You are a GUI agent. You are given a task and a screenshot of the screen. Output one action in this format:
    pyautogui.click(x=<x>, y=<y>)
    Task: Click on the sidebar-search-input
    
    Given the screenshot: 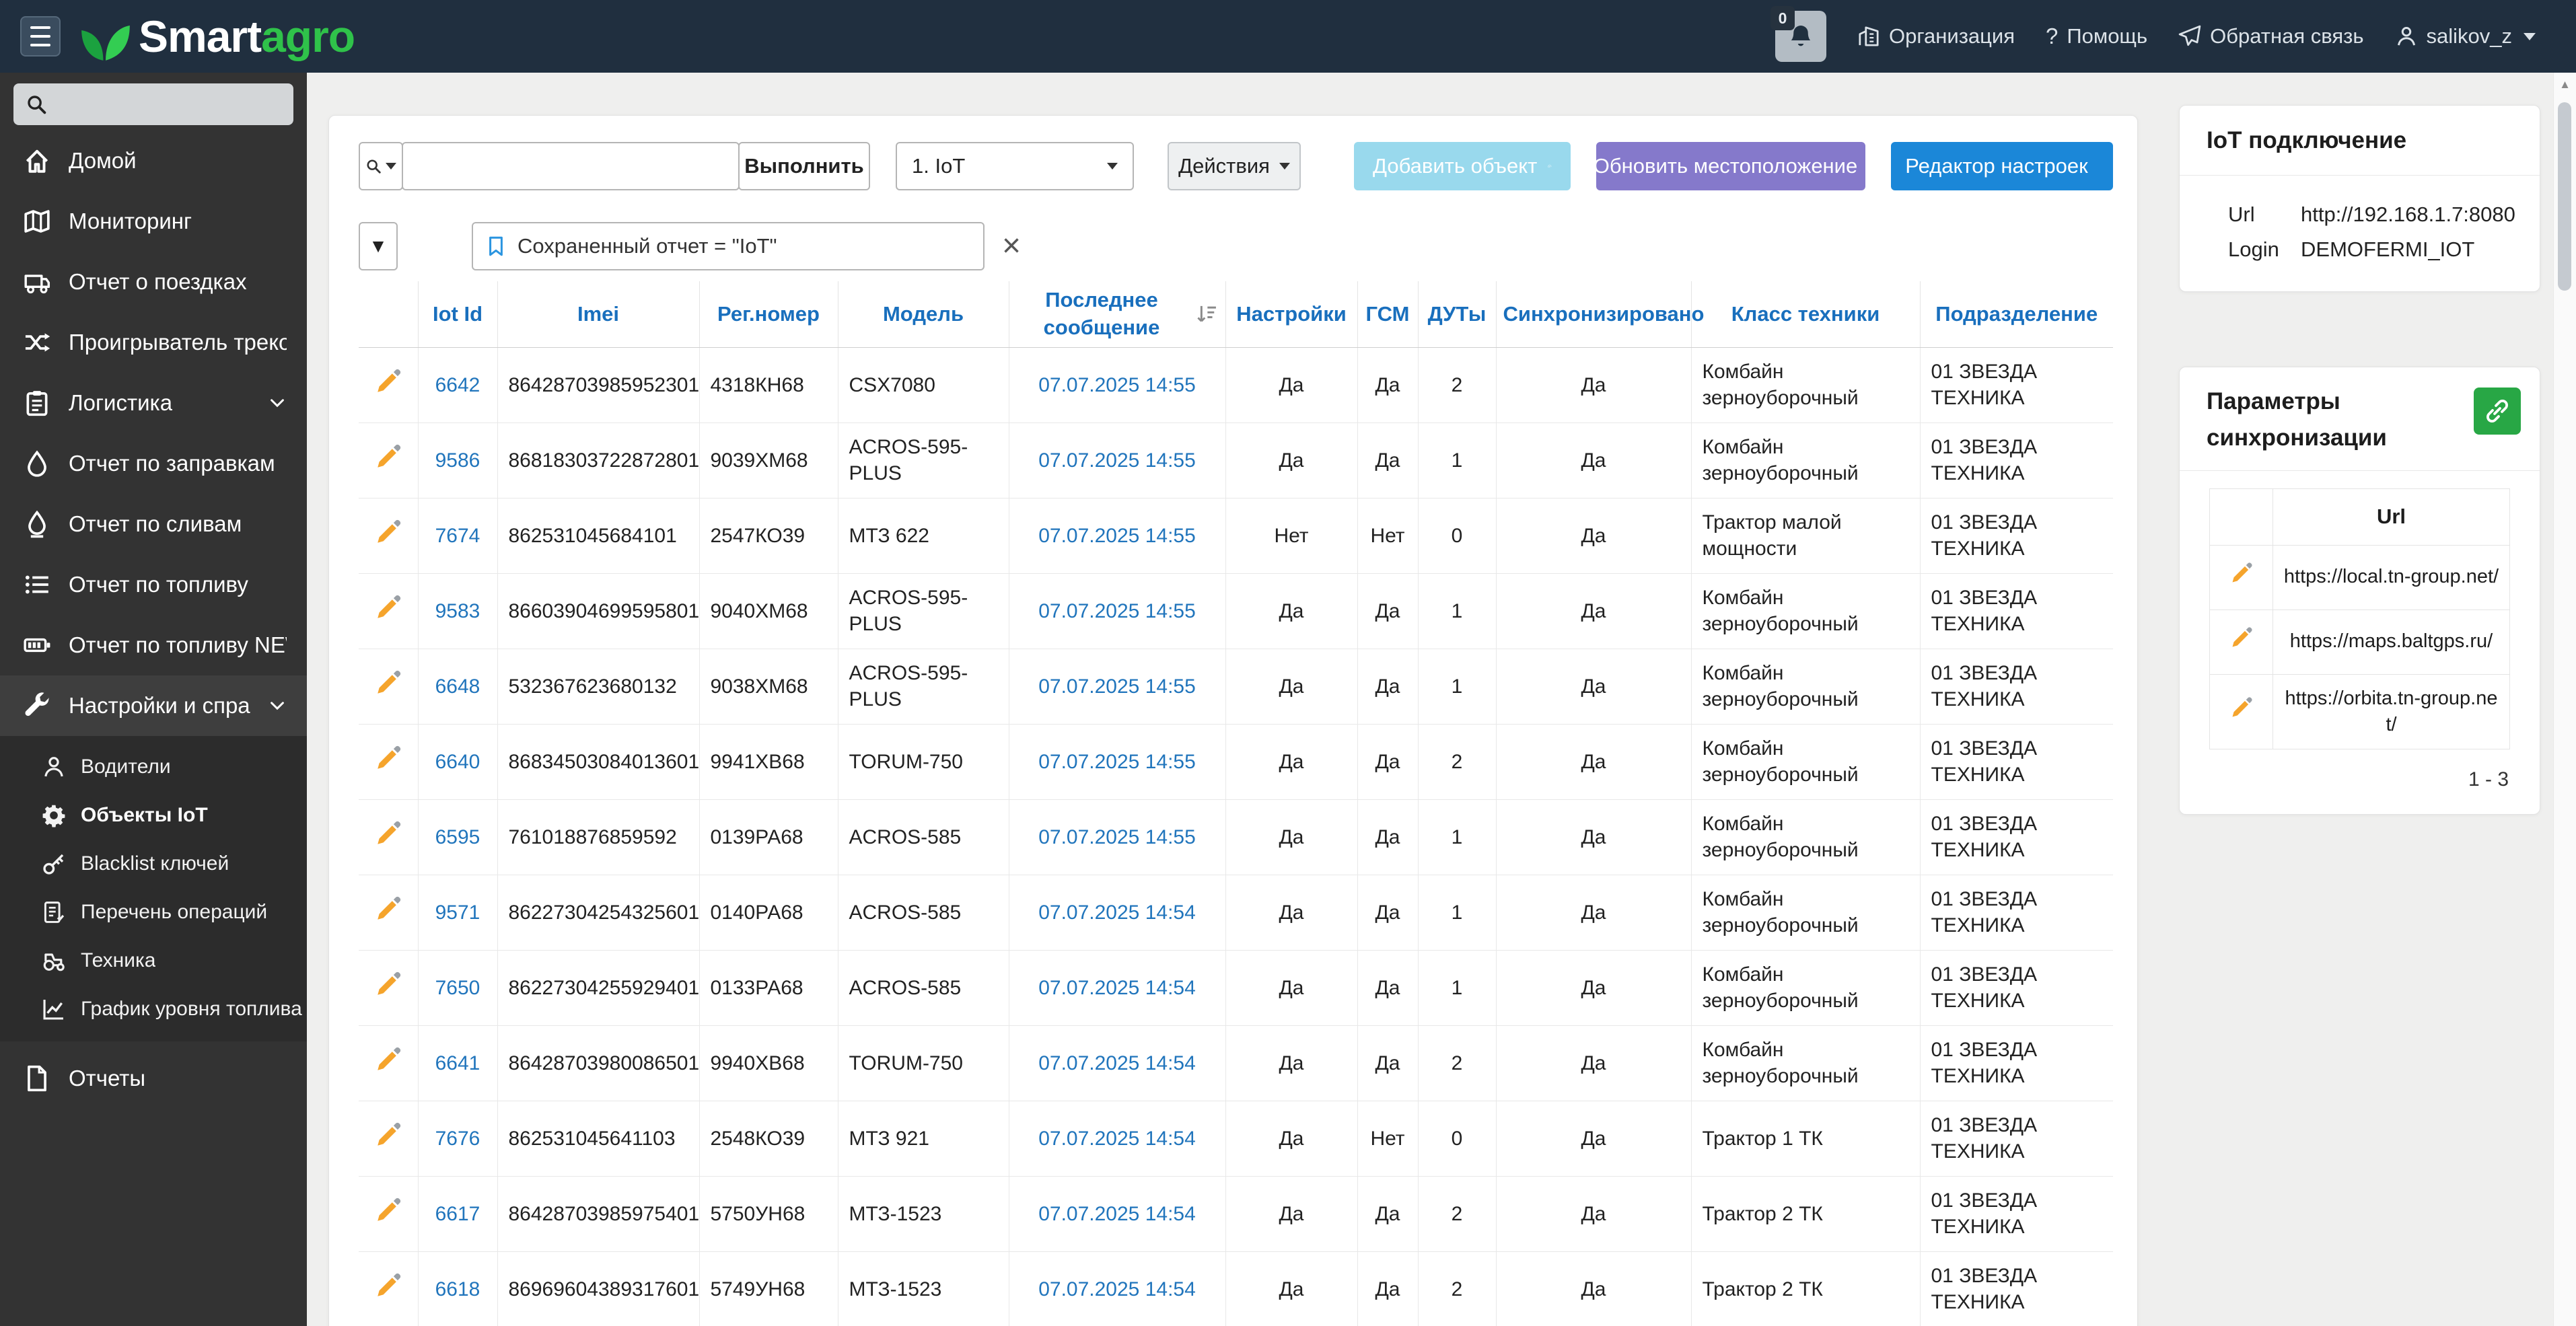 What is the action you would take?
    pyautogui.click(x=169, y=104)
    